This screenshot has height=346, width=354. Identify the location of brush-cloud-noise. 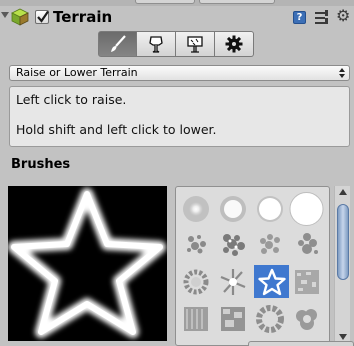
(306, 318).